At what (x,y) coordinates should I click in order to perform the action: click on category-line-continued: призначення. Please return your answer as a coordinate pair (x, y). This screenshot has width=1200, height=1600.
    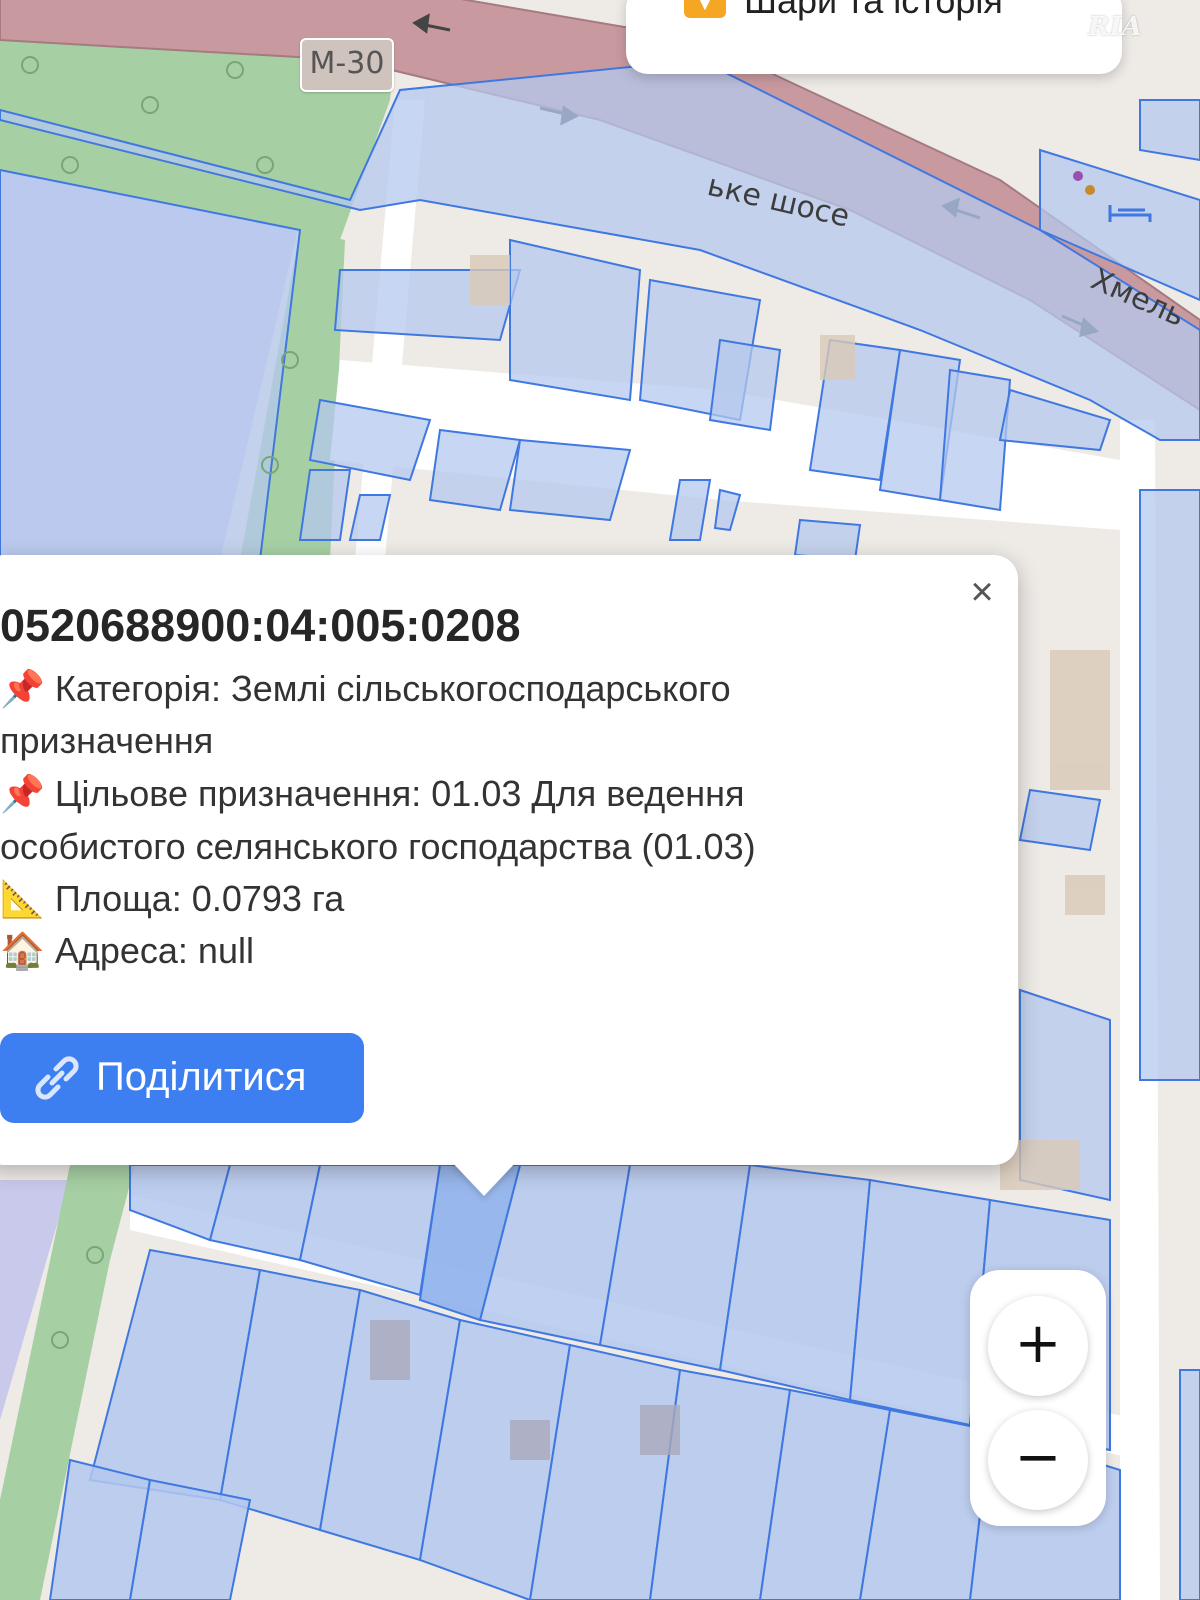
    Looking at the image, I should click on (106, 741).